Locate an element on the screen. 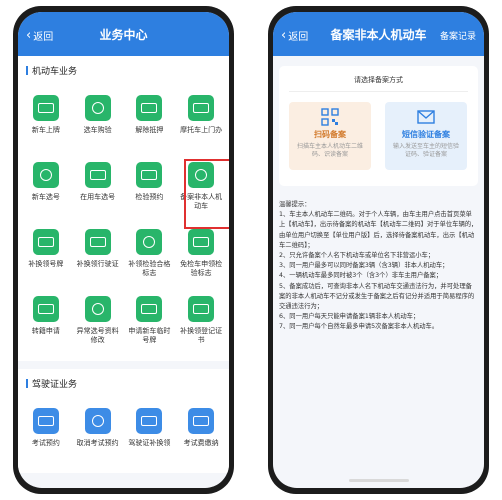 The image size is (502, 500). service-item: 新车选号 is located at coordinates (46, 187).